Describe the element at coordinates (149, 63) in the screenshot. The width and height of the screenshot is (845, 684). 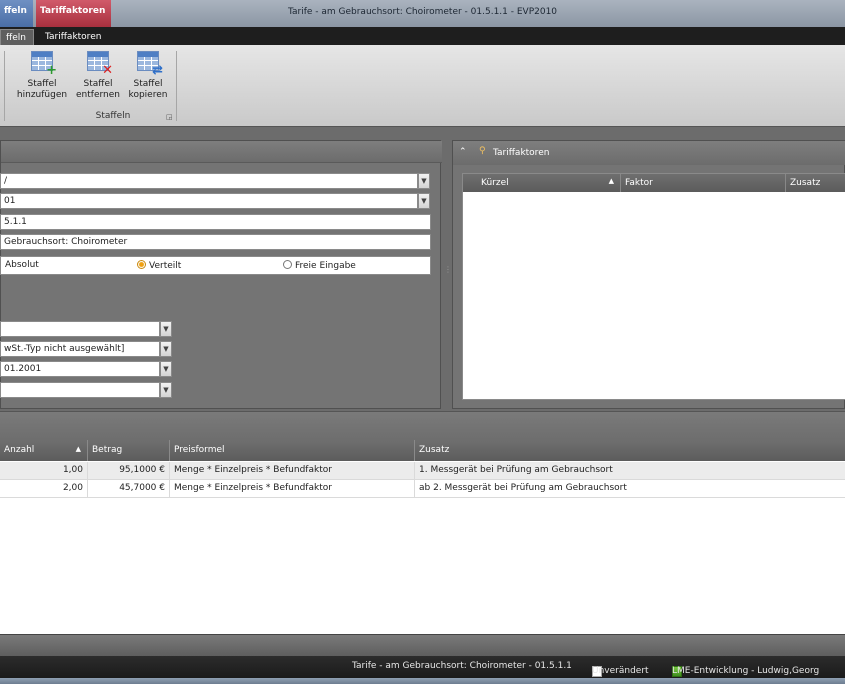
I see `grid-copy-icon: ⇄` at that location.